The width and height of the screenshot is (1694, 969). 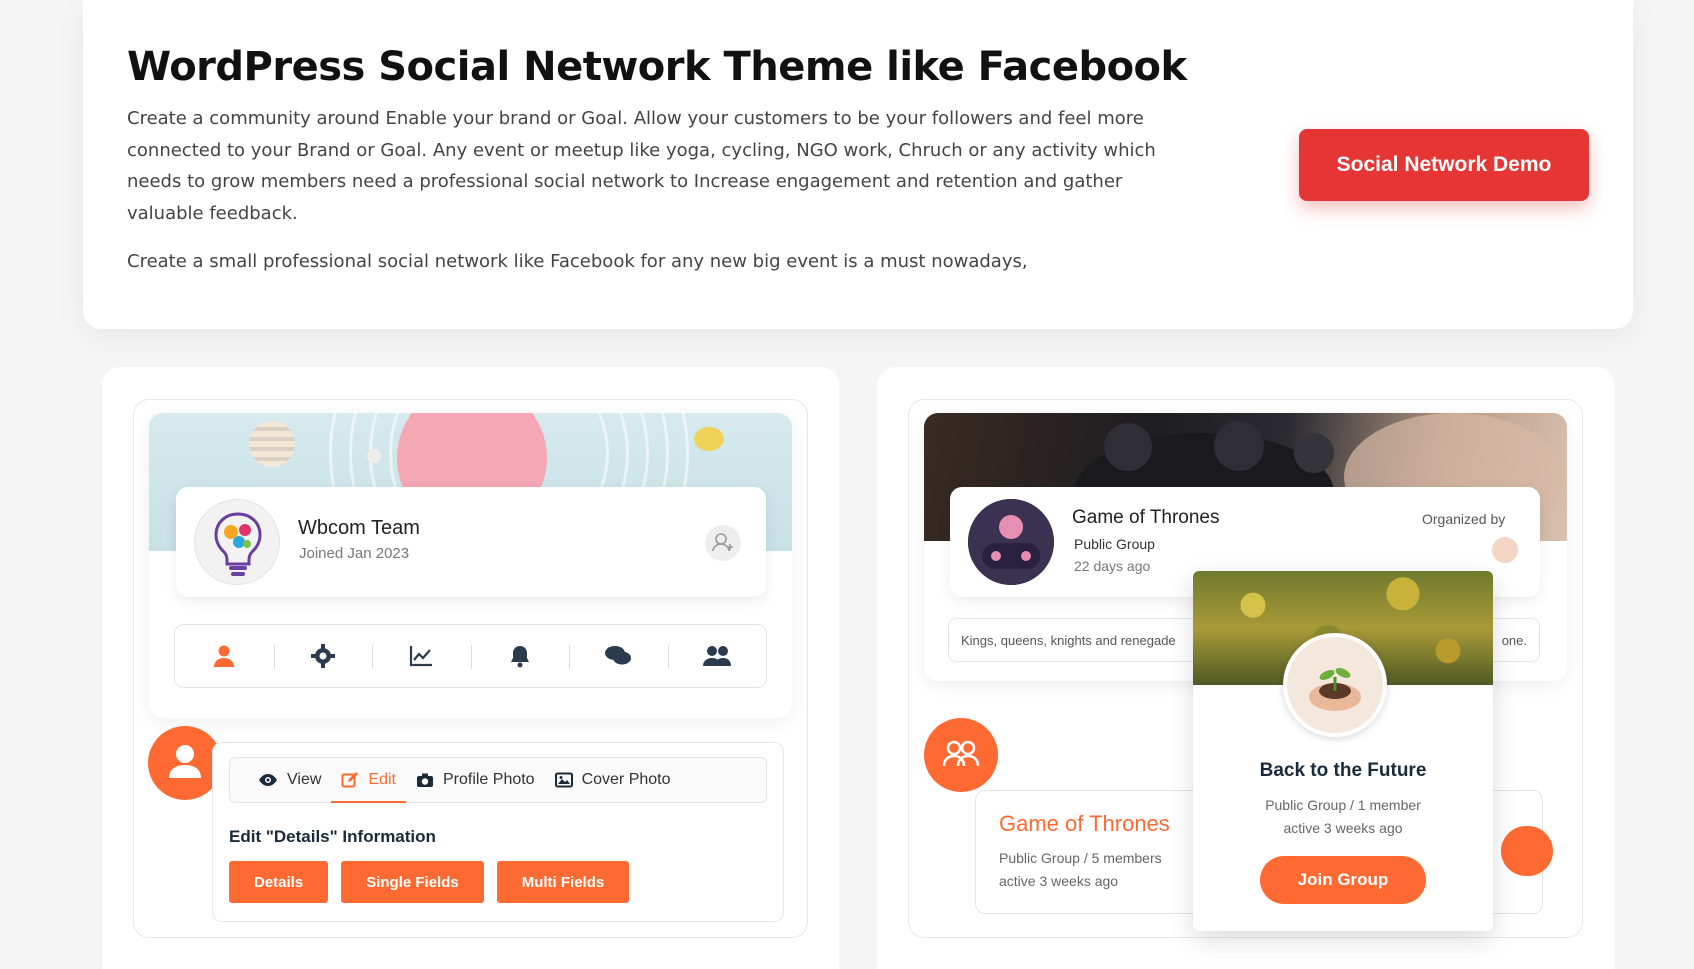 What do you see at coordinates (424, 780) in the screenshot?
I see `camera-icon` at bounding box center [424, 780].